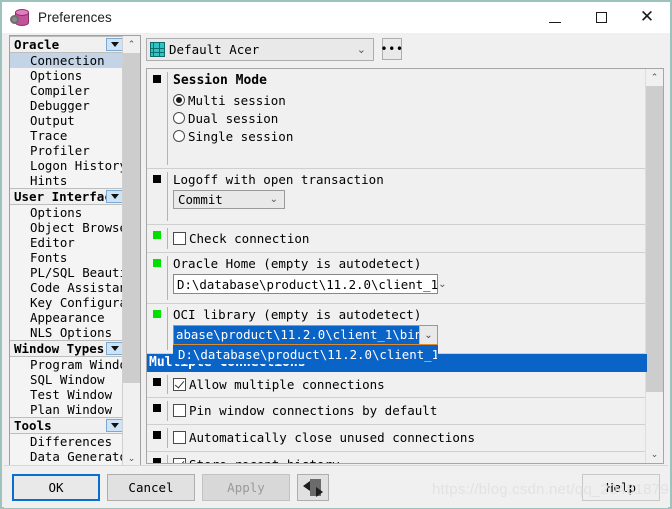 The image size is (672, 509). What do you see at coordinates (409, 384) in the screenshot?
I see `checkbox-allow-multiple-connections: Allow multiple connections` at bounding box center [409, 384].